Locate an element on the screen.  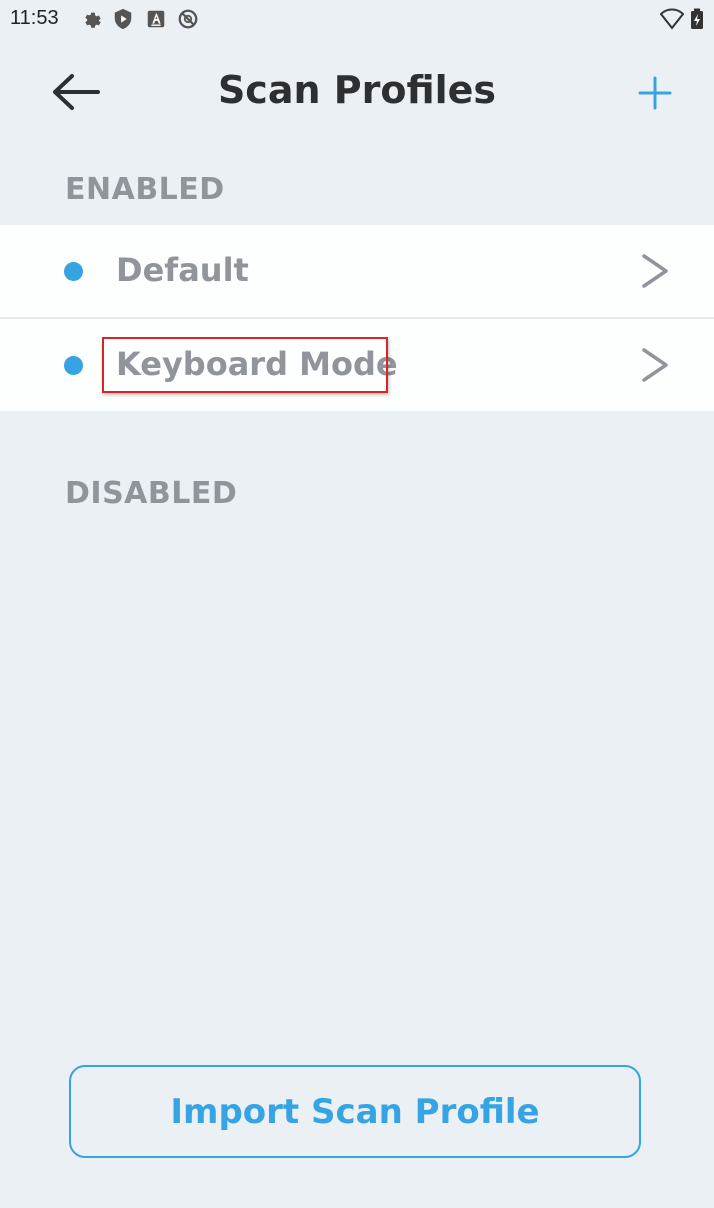
shield-play-icon is located at coordinates (123, 19).